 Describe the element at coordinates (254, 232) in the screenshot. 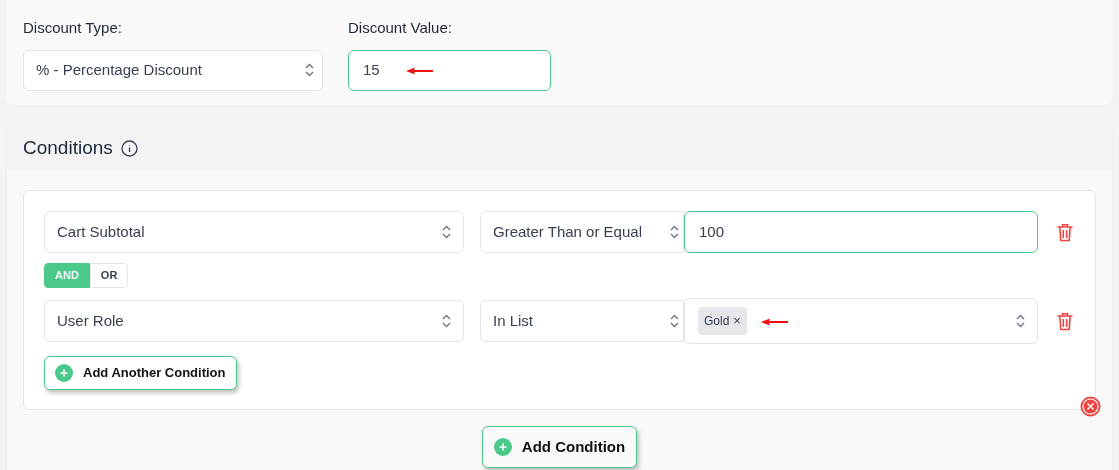

I see `field-select: Cart Subtotal` at that location.